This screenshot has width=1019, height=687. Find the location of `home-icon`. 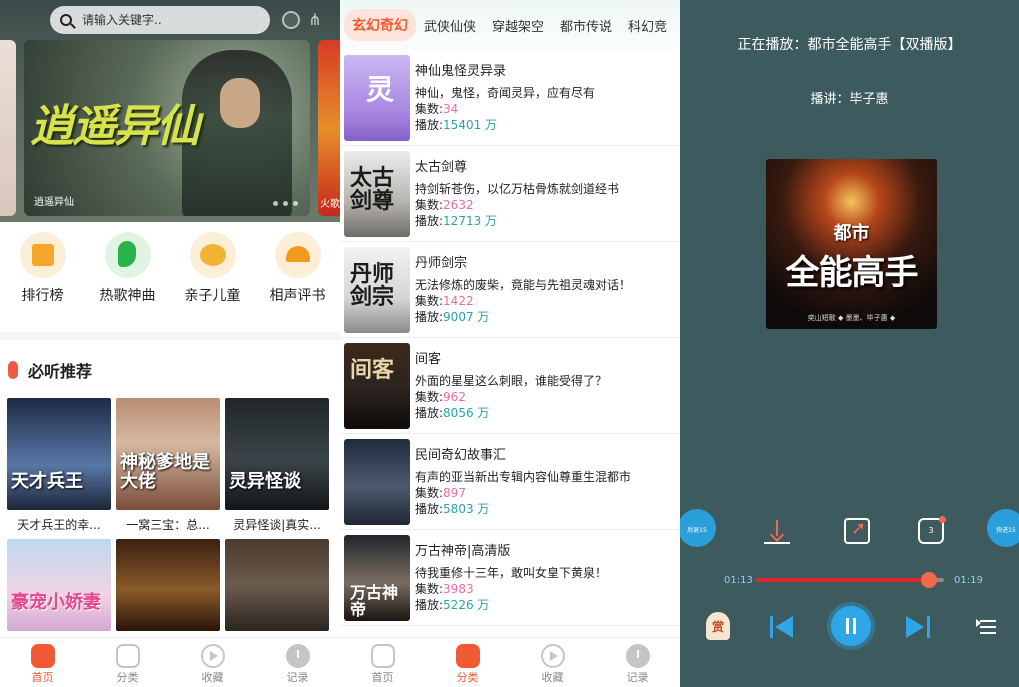

home-icon is located at coordinates (42, 656).